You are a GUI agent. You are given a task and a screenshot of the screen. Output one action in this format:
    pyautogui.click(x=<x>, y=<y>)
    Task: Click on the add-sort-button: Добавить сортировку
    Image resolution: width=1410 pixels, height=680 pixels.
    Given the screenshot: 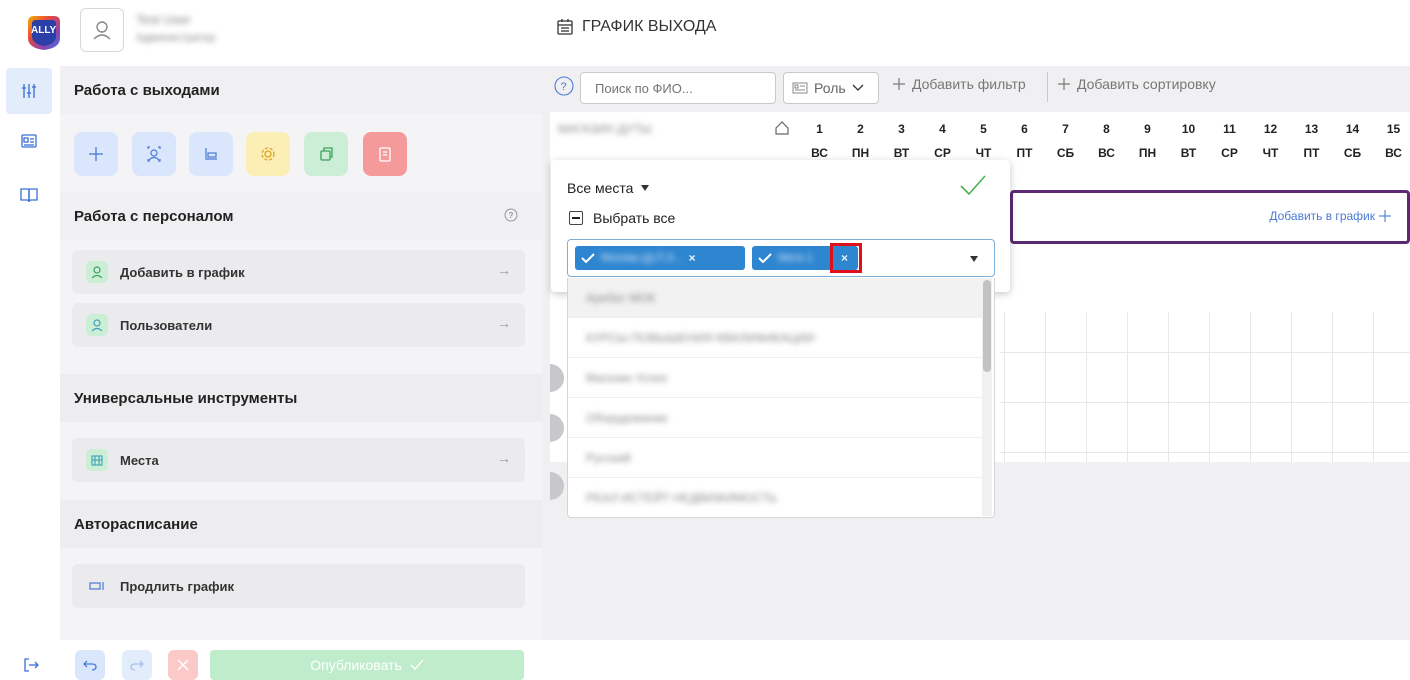 What is the action you would take?
    pyautogui.click(x=1136, y=84)
    